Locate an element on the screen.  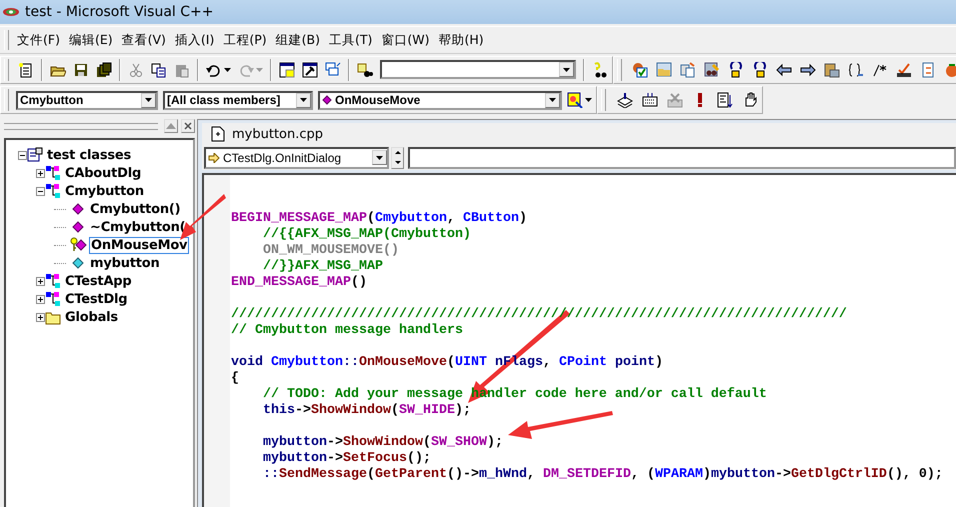
braces-arrow-icon is located at coordinates (856, 70).